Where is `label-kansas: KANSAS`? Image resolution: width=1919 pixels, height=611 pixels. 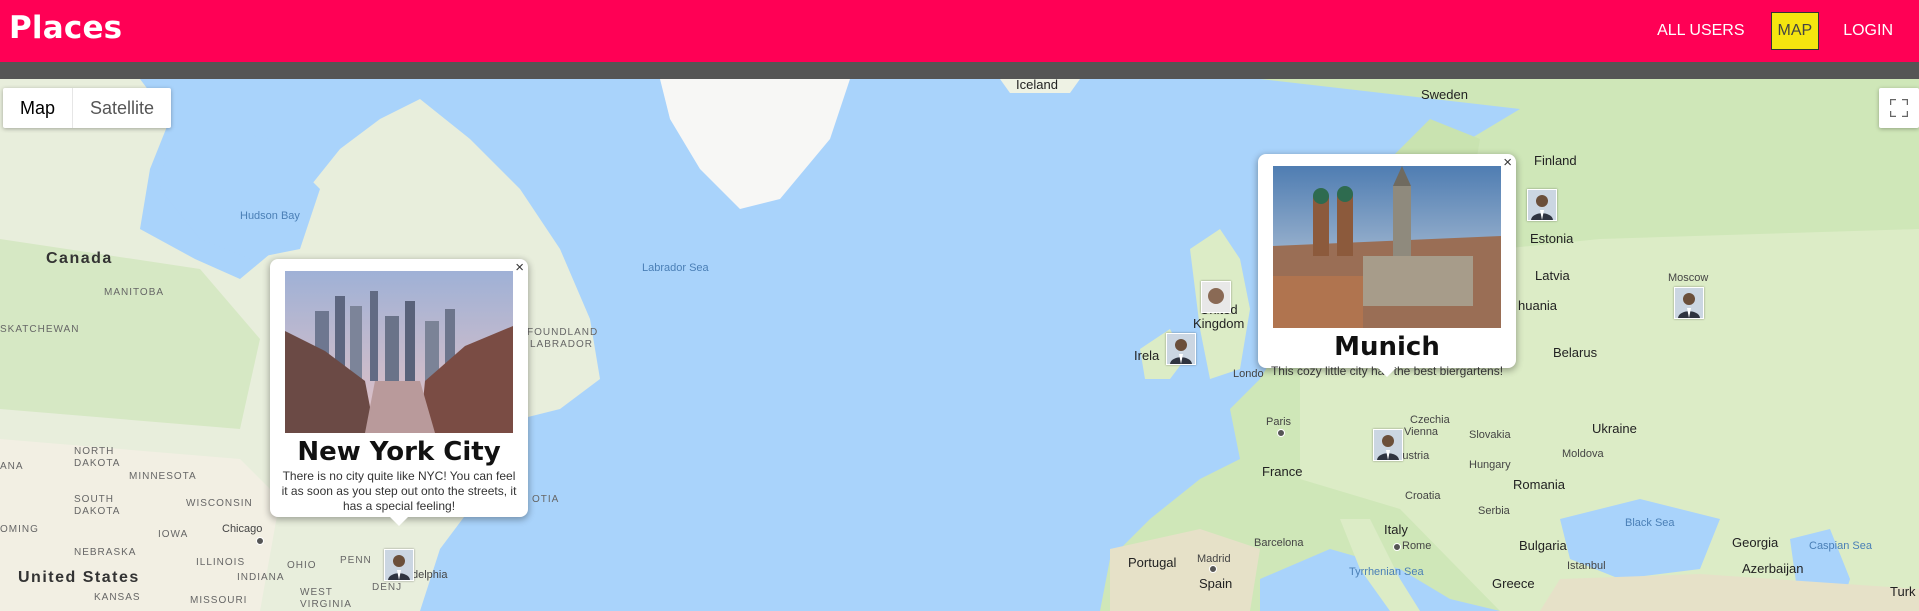
label-kansas: KANSAS is located at coordinates (117, 597).